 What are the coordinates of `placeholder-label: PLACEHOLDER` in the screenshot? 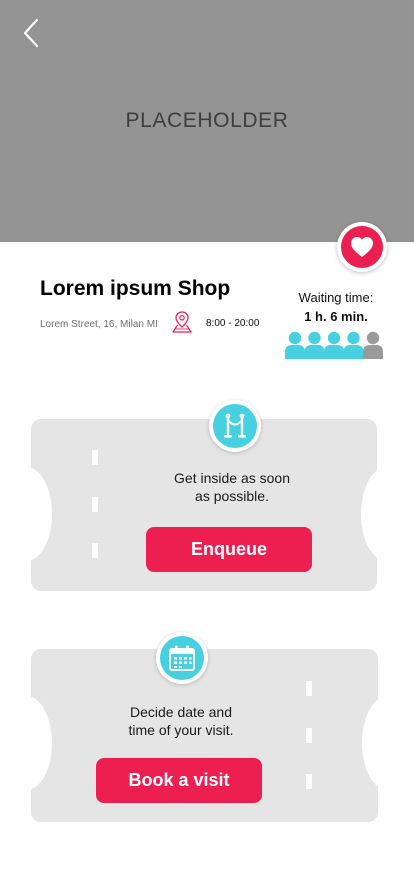 It's located at (207, 120).